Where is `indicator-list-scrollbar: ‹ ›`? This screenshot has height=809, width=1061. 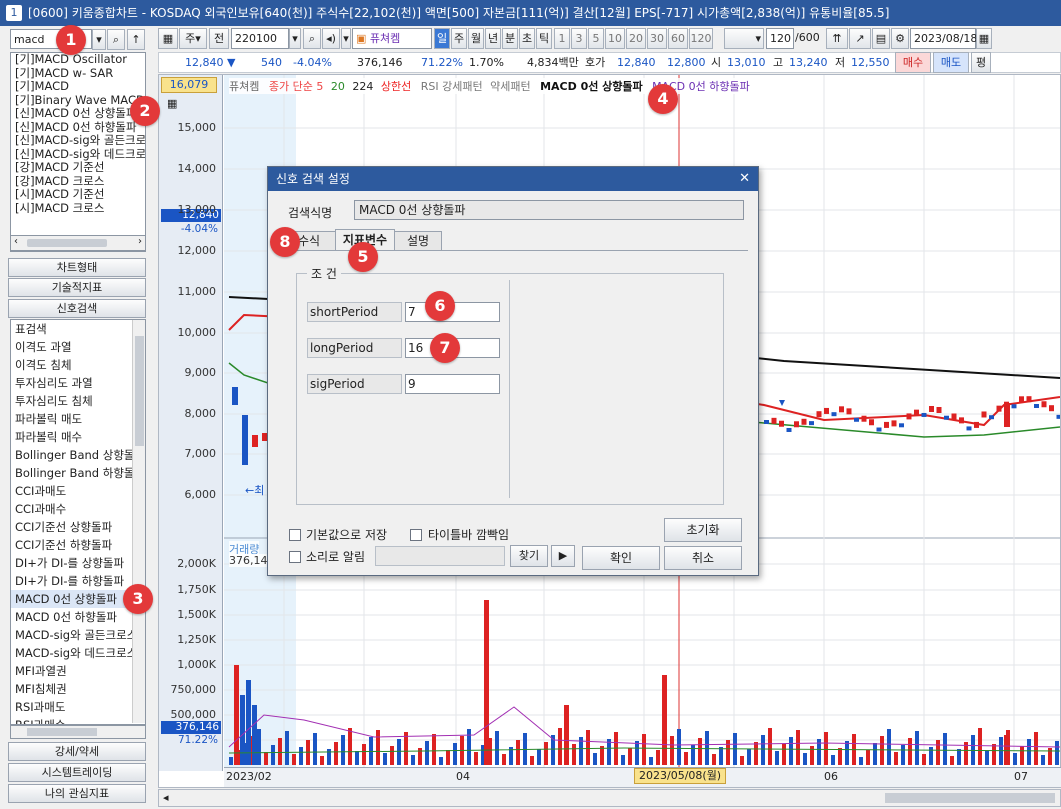 indicator-list-scrollbar: ‹ › is located at coordinates (78, 243).